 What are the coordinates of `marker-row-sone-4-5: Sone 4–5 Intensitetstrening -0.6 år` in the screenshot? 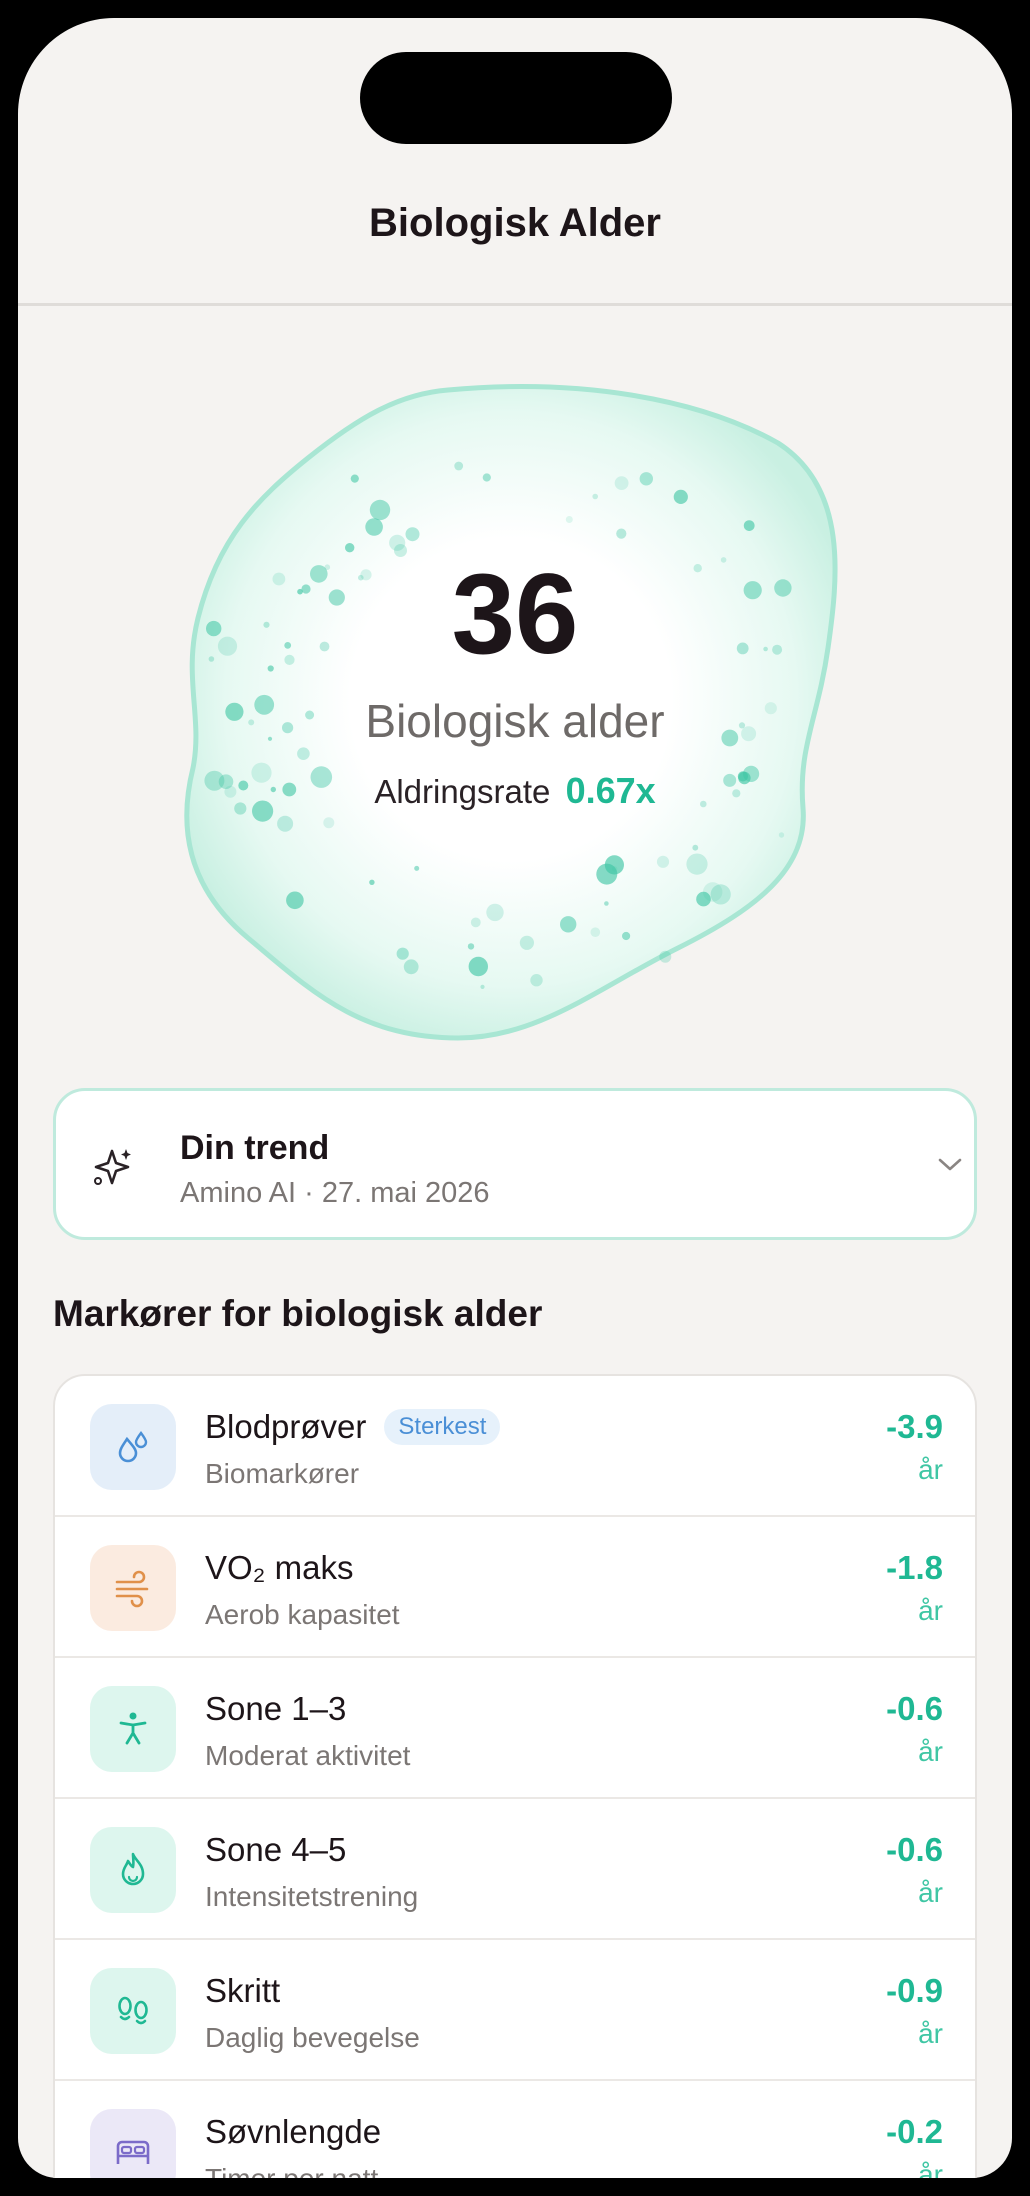 It's located at (515, 1869).